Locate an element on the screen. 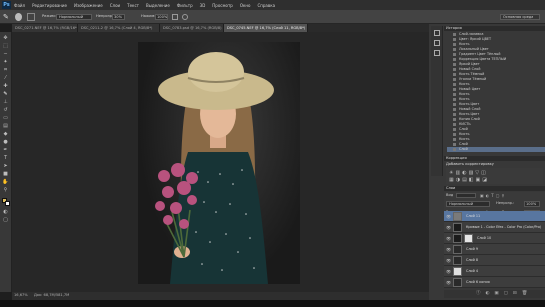  tab-dsc-0271: DSC_0271.NEF @ 16,7% (RGB/16*) is located at coordinates (45, 28).